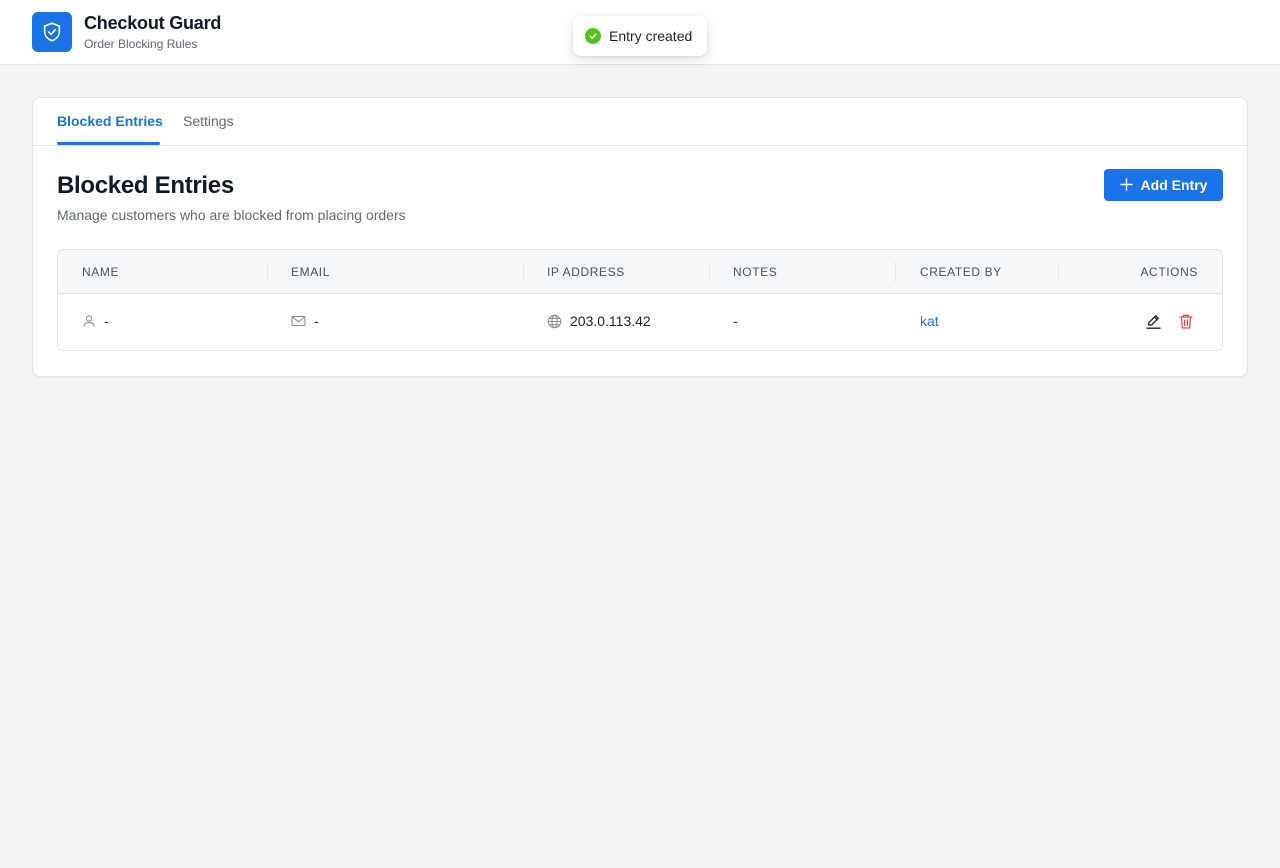 The height and width of the screenshot is (868, 1280). I want to click on mail-icon, so click(298, 321).